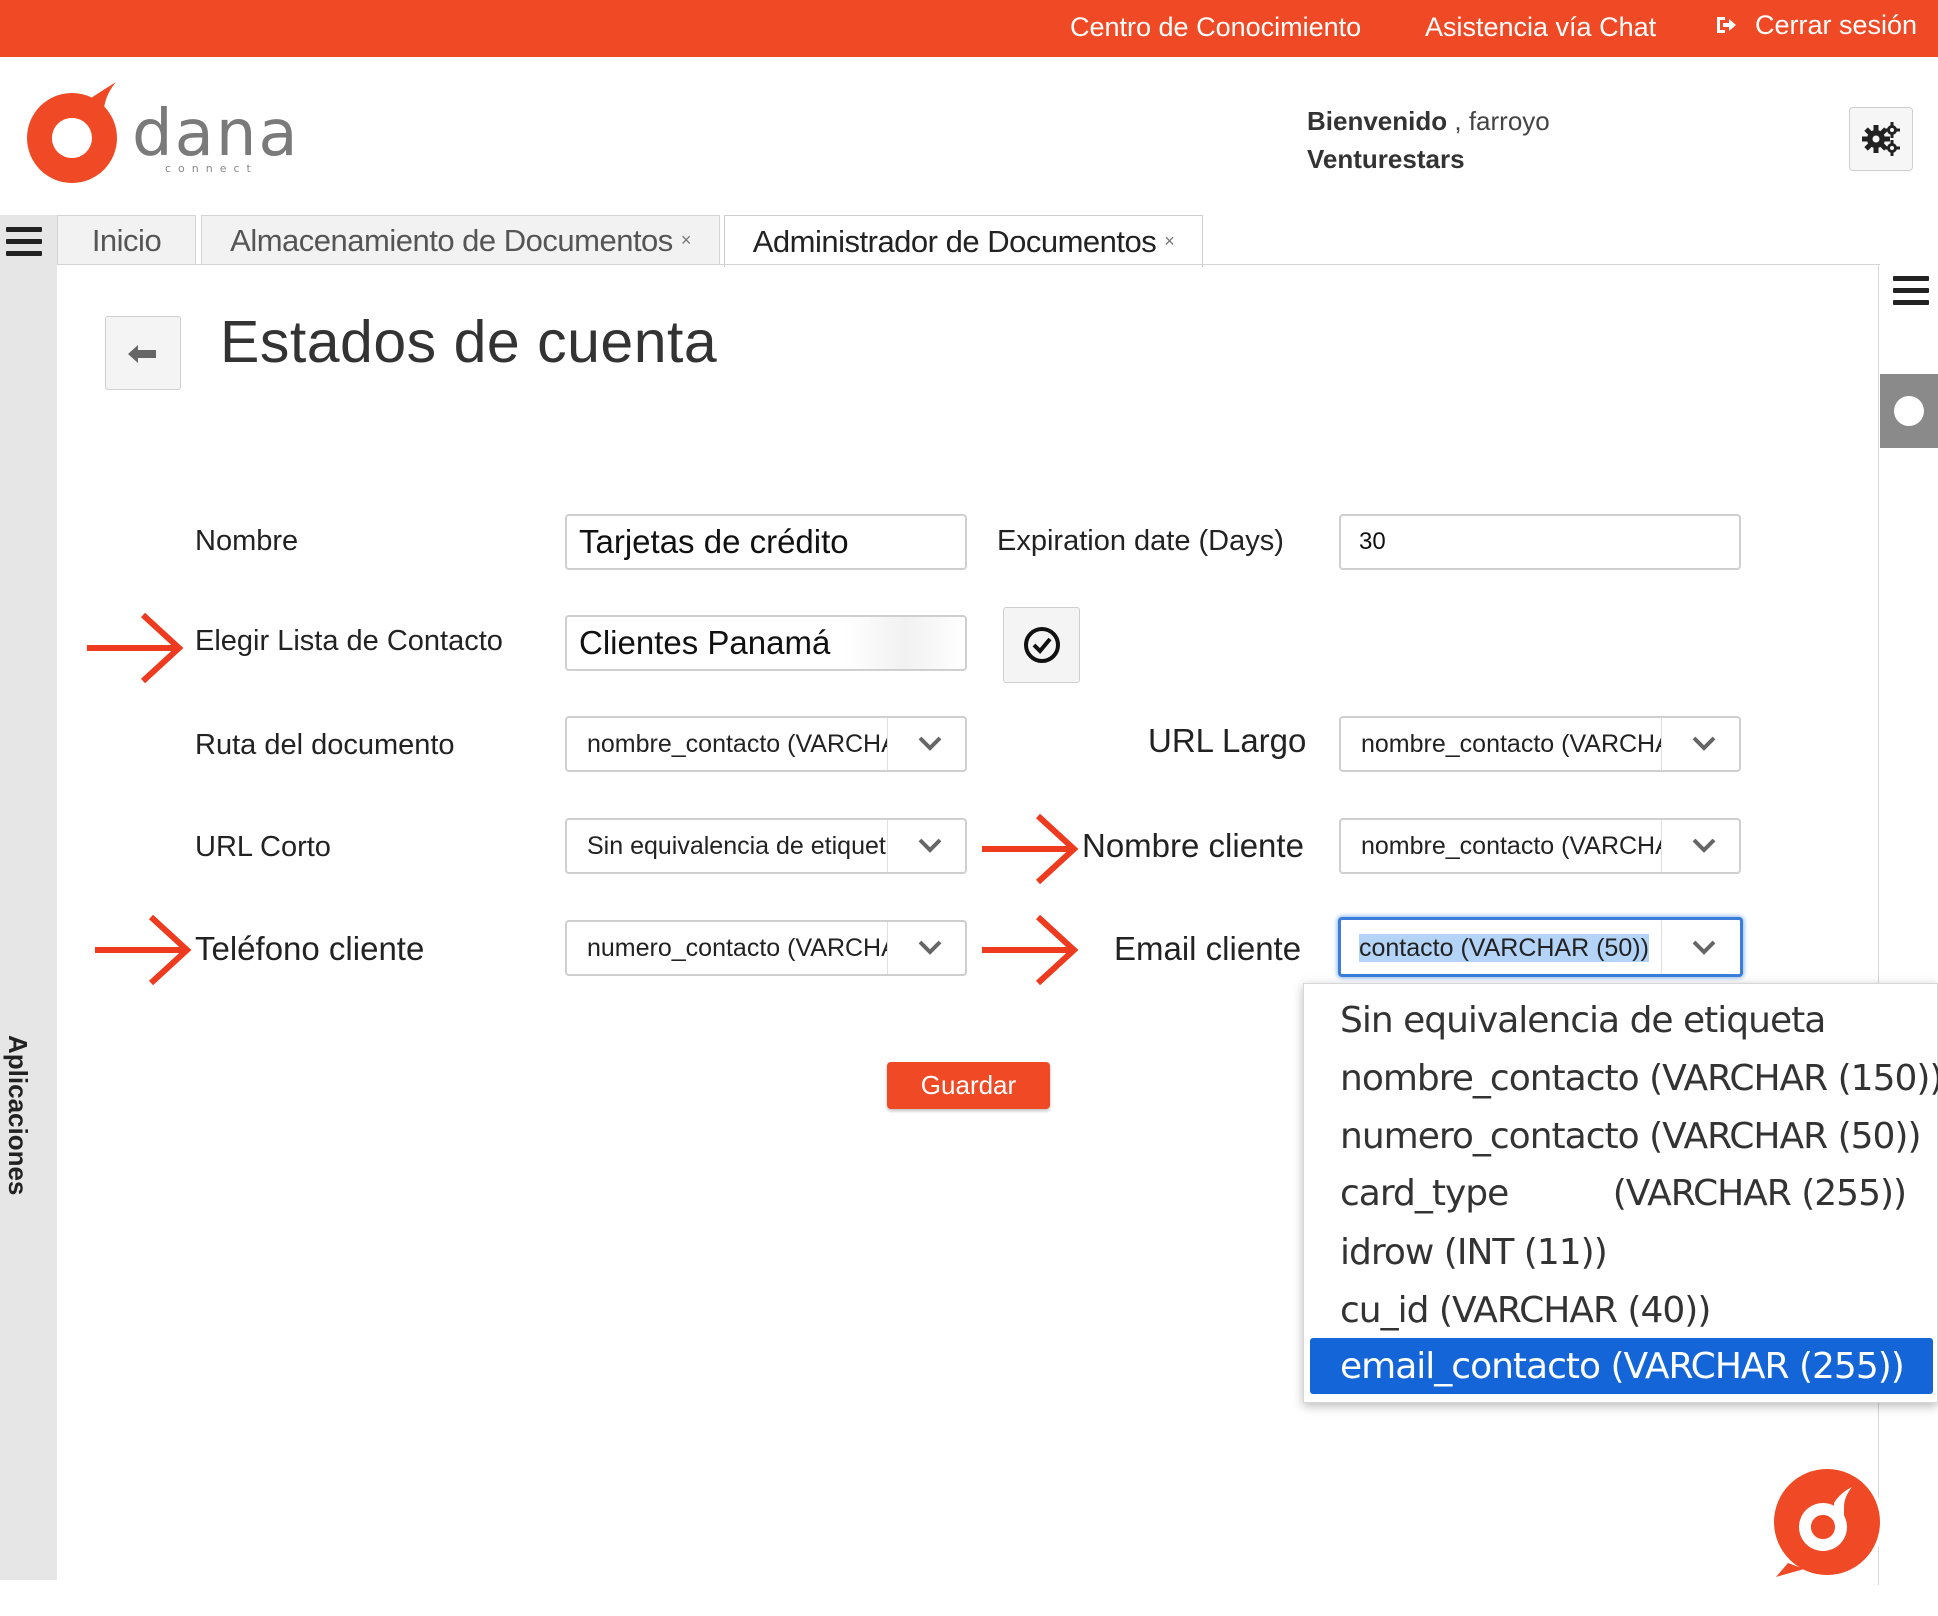 The width and height of the screenshot is (1938, 1616). Describe the element at coordinates (451, 240) in the screenshot. I see `tab-label: Almacenamiento de Documentos` at that location.